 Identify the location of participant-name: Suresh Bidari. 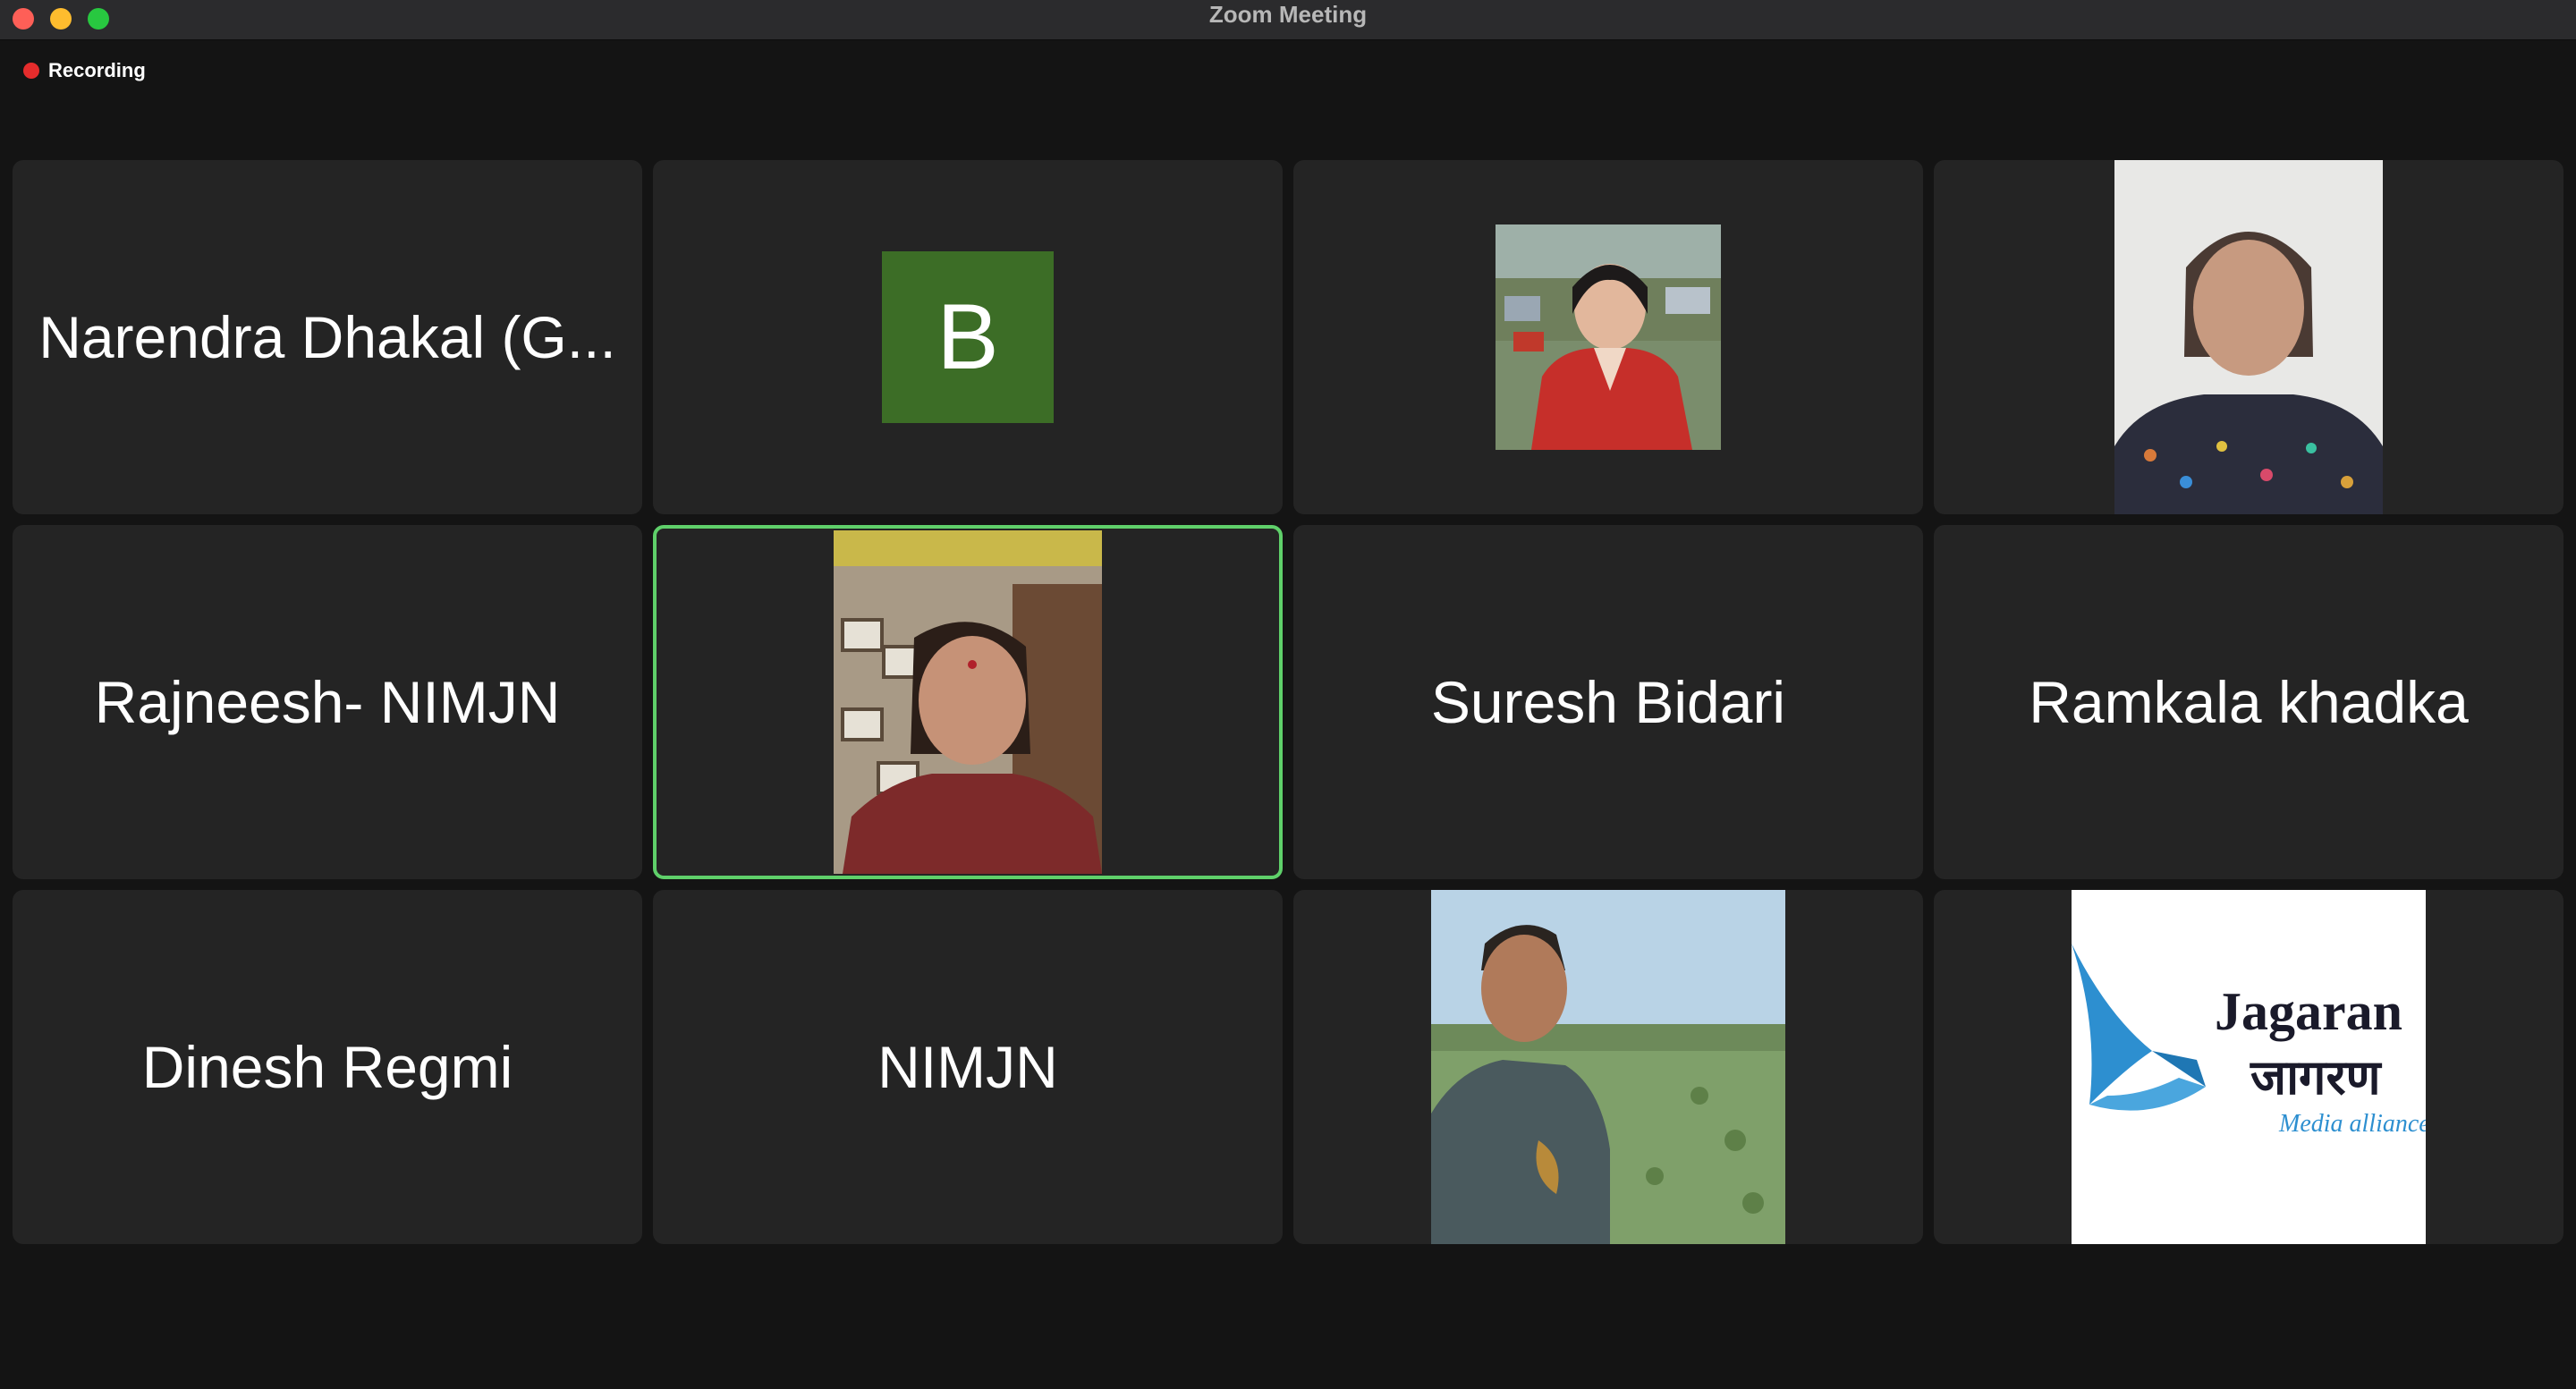
(1608, 702).